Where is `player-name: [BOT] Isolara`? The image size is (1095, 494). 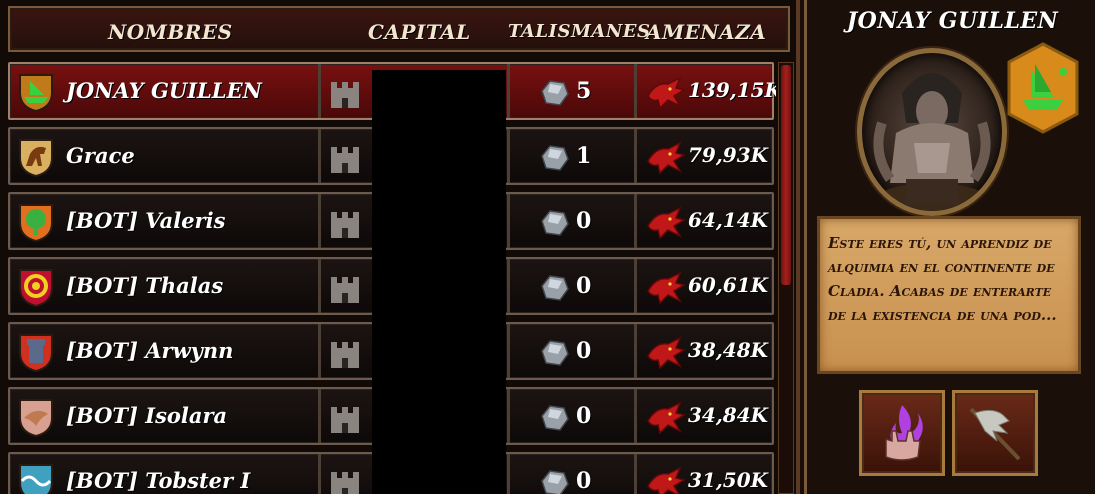
player-name: [BOT] Isolara is located at coordinates (147, 415).